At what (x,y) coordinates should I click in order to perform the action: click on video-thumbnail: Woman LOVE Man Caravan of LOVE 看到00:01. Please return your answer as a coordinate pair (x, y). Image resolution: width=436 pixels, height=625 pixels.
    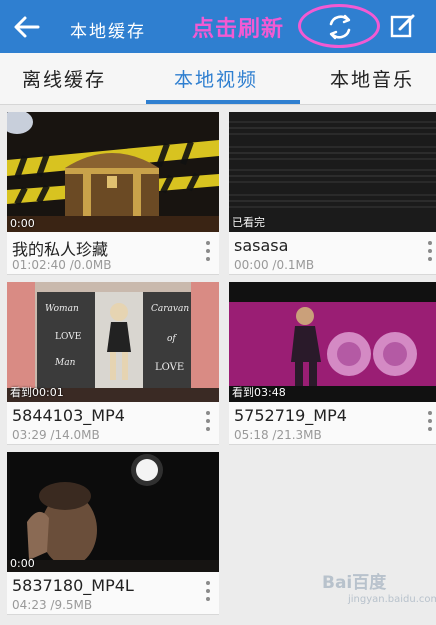
    Looking at the image, I should click on (113, 342).